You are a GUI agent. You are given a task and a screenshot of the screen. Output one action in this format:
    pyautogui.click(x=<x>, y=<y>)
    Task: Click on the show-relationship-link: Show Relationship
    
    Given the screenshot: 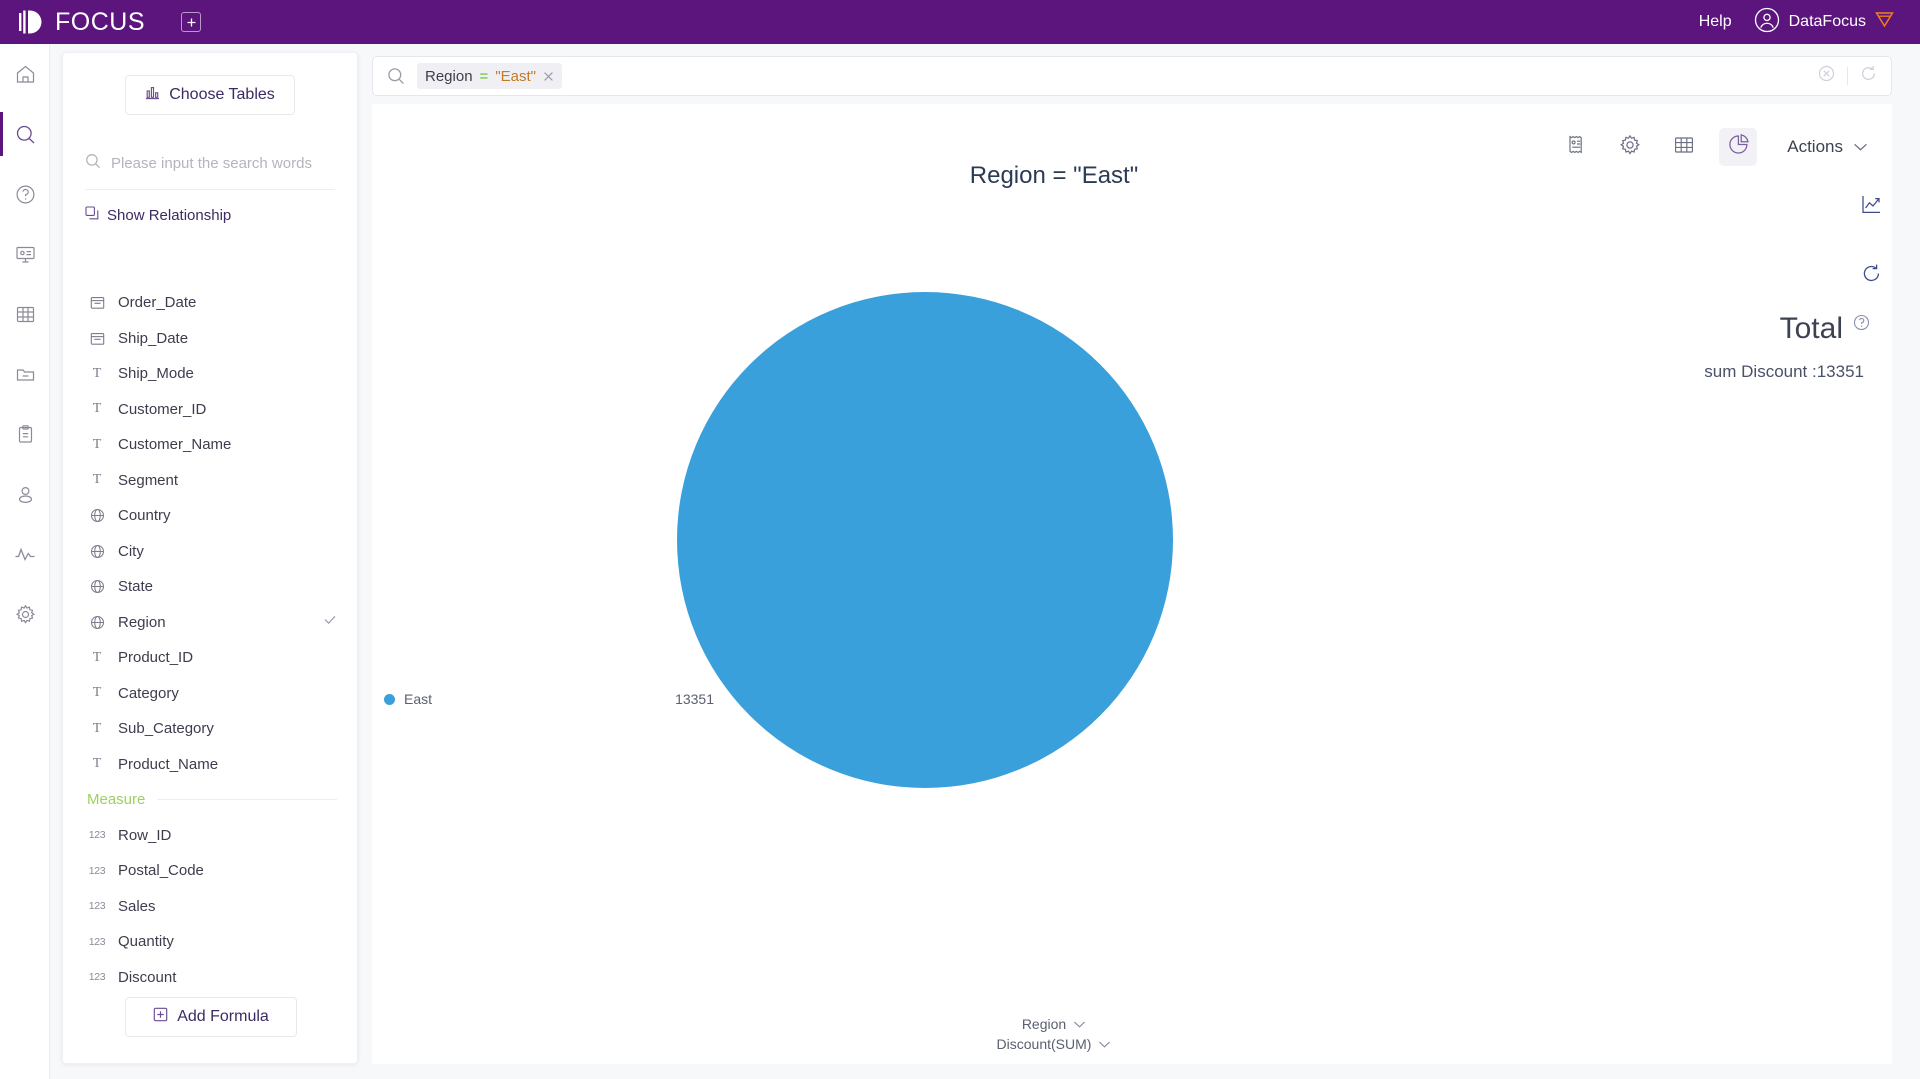 What is the action you would take?
    pyautogui.click(x=210, y=215)
    